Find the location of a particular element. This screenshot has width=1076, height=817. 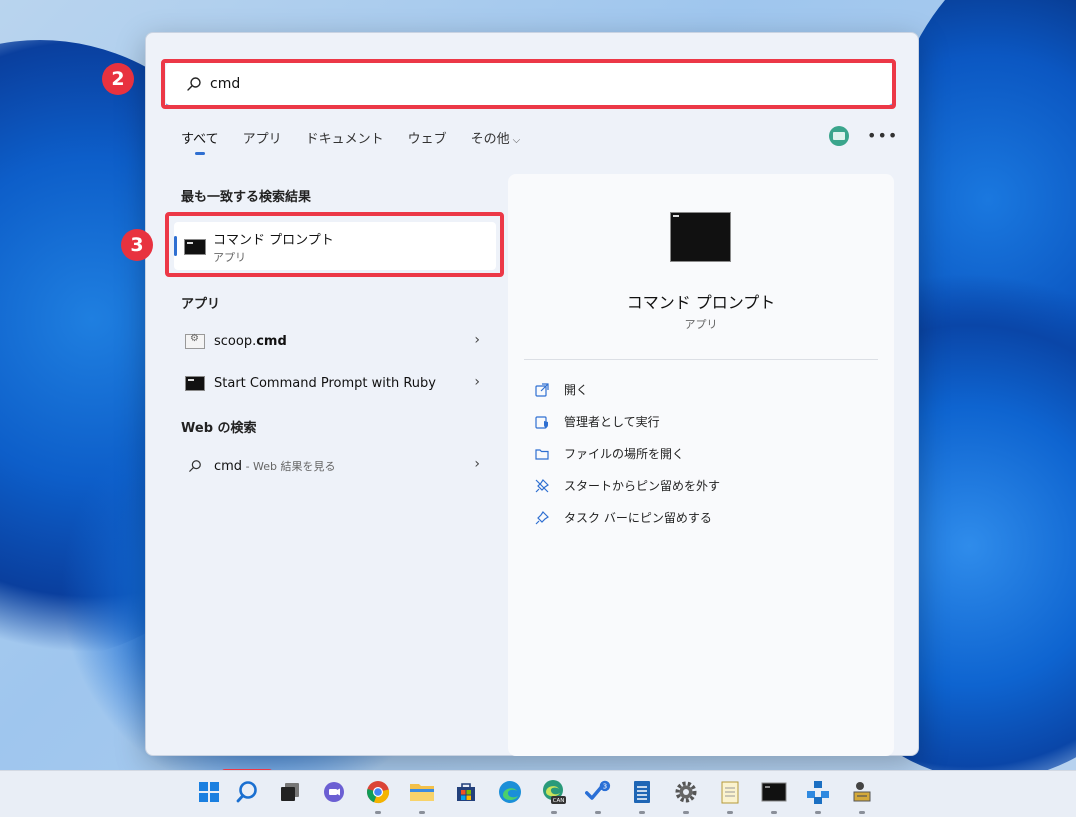

preview-divider is located at coordinates (701, 359).